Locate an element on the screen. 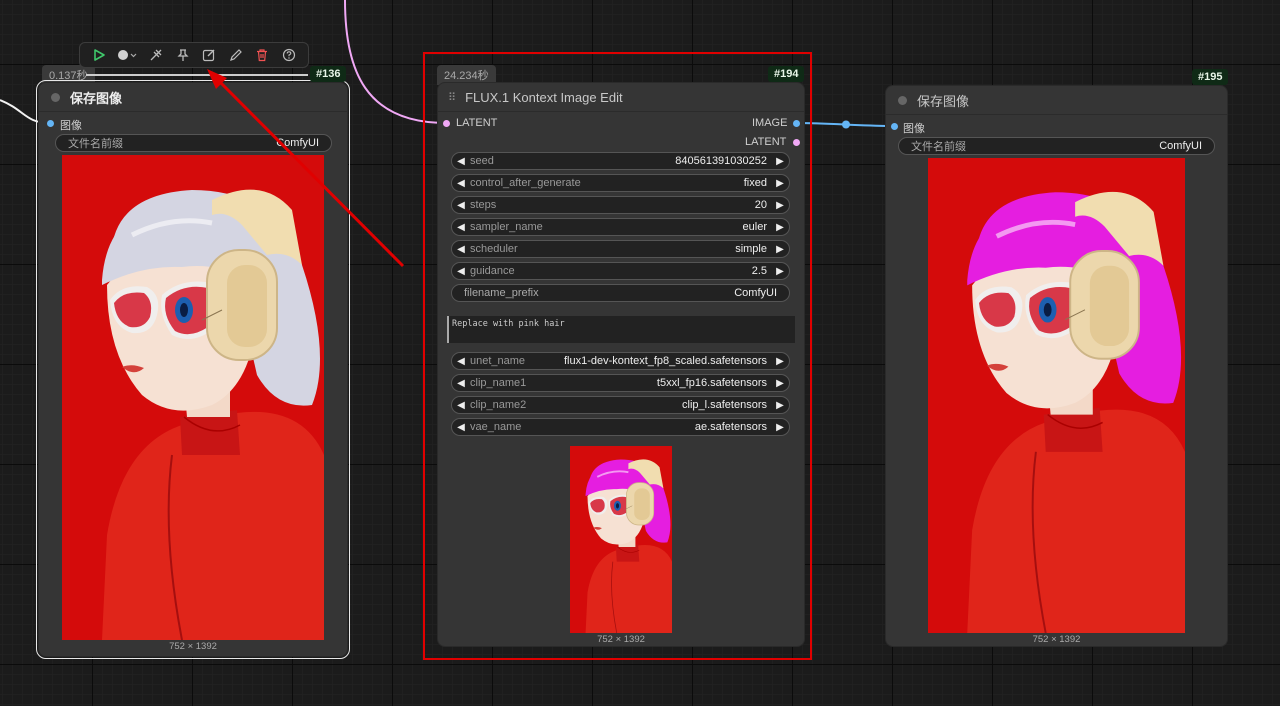 Image resolution: width=1280 pixels, height=706 pixels. widget-label: clip_name1 is located at coordinates (498, 383).